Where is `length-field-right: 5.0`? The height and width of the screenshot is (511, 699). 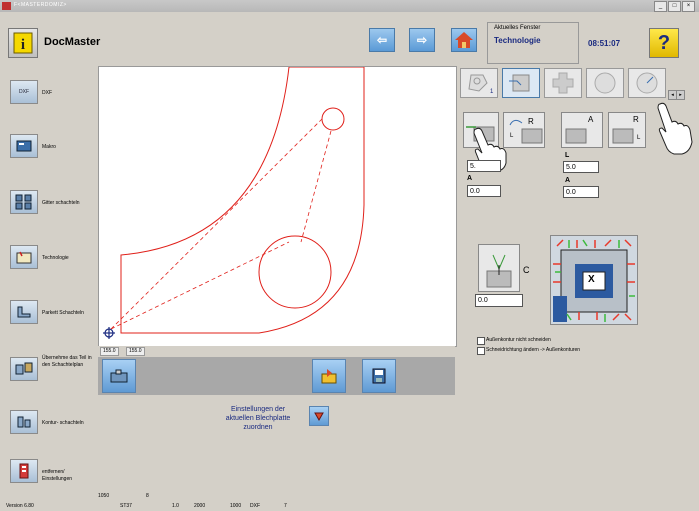 length-field-right: 5.0 is located at coordinates (581, 167).